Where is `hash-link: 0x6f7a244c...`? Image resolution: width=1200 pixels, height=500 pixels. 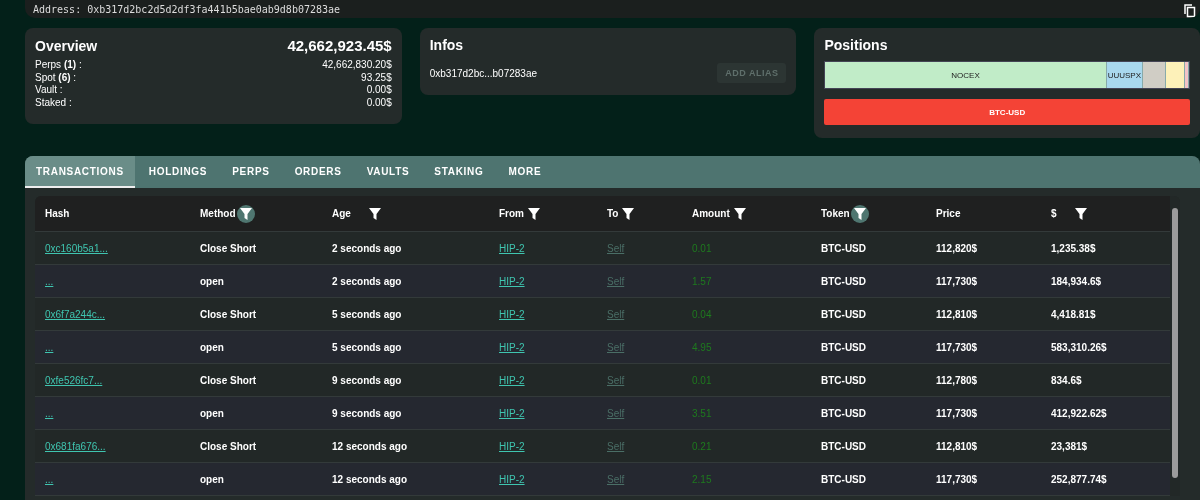 hash-link: 0x6f7a244c... is located at coordinates (75, 314).